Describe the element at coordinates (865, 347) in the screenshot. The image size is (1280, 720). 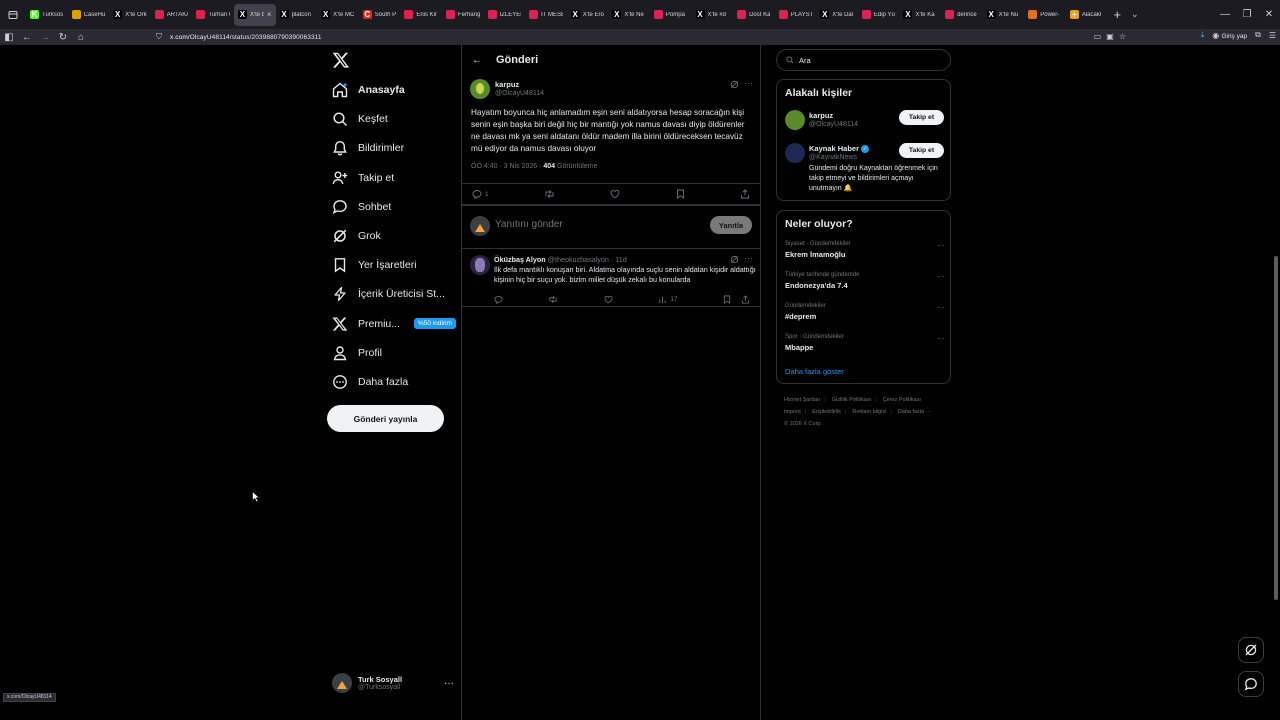
I see `trend-item: Spor · Gündemdekiler Mbappe ···` at that location.